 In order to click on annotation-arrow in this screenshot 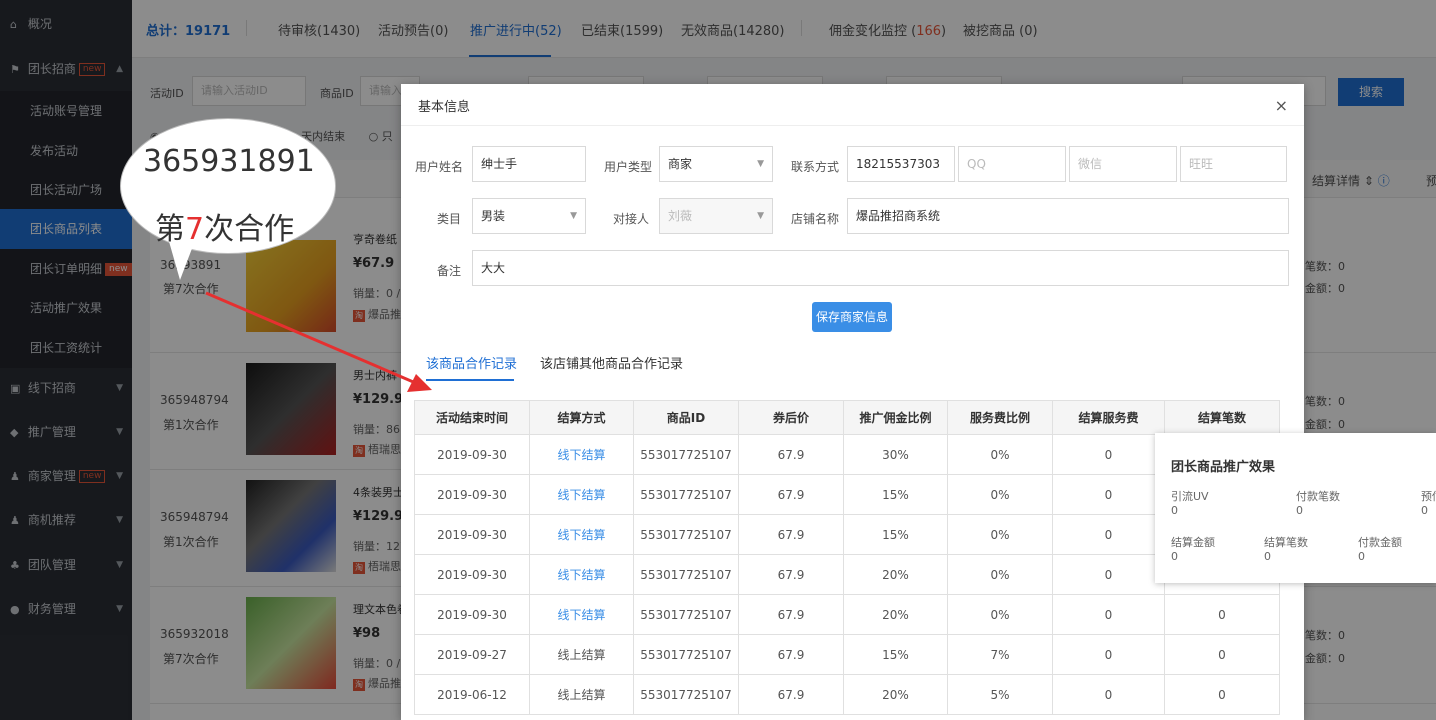, I will do `click(318, 341)`.